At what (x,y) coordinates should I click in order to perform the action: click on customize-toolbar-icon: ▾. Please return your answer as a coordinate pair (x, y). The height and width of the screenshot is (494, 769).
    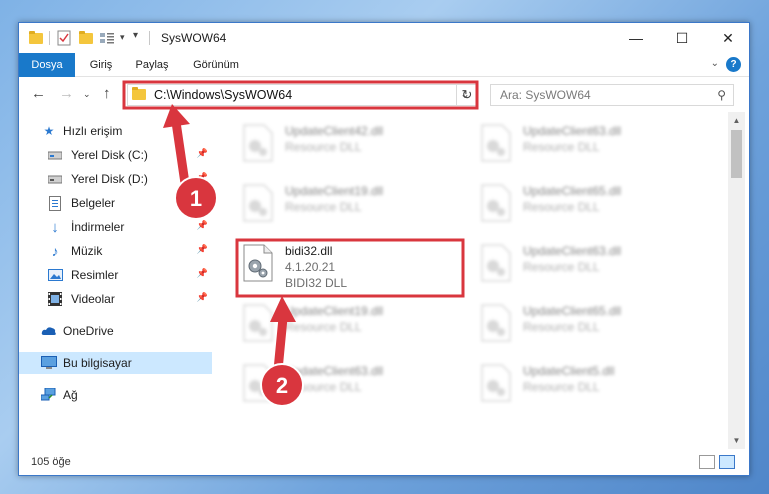
    Looking at the image, I should click on (135, 38).